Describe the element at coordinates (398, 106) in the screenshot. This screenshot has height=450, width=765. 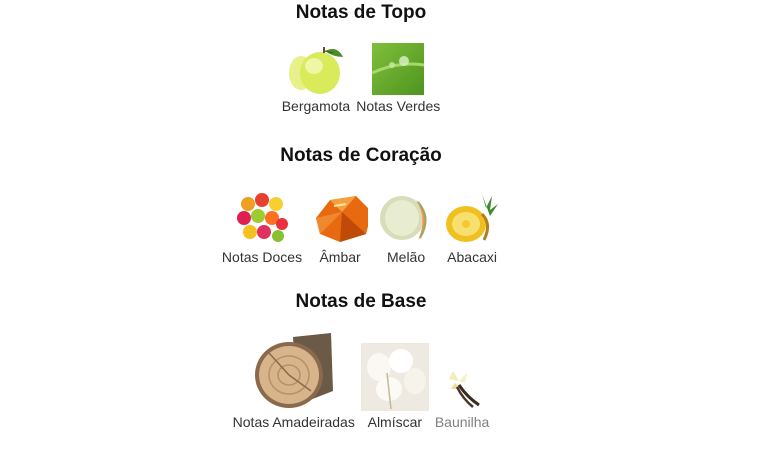
I see `note-label: Notas Verdes` at that location.